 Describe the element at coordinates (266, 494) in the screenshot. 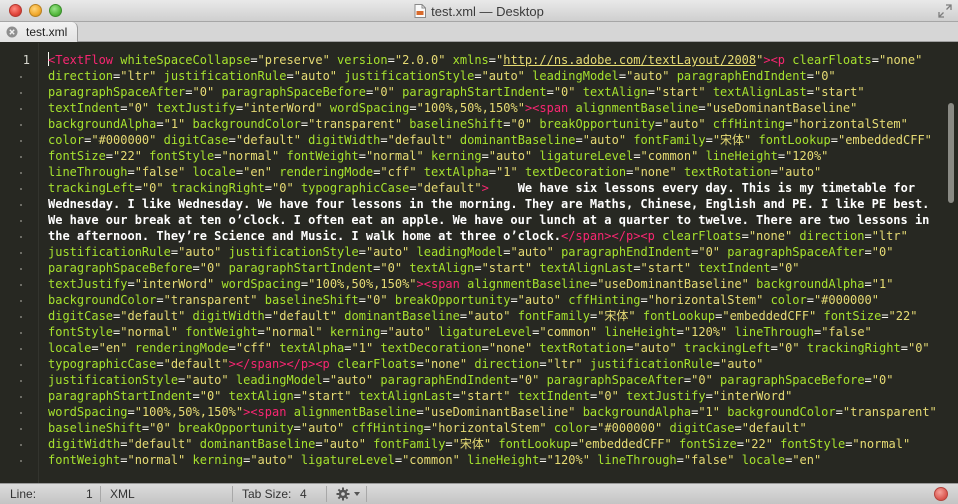

I see `status-tab-size-label: Tab Size:` at that location.